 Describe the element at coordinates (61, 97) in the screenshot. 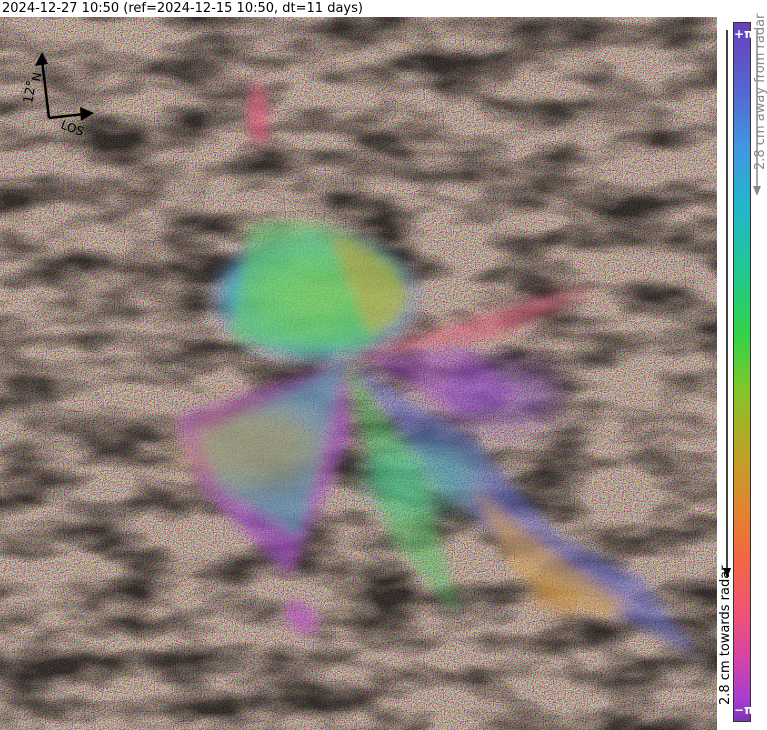

I see `compass-overlay: 12° N LOS` at that location.